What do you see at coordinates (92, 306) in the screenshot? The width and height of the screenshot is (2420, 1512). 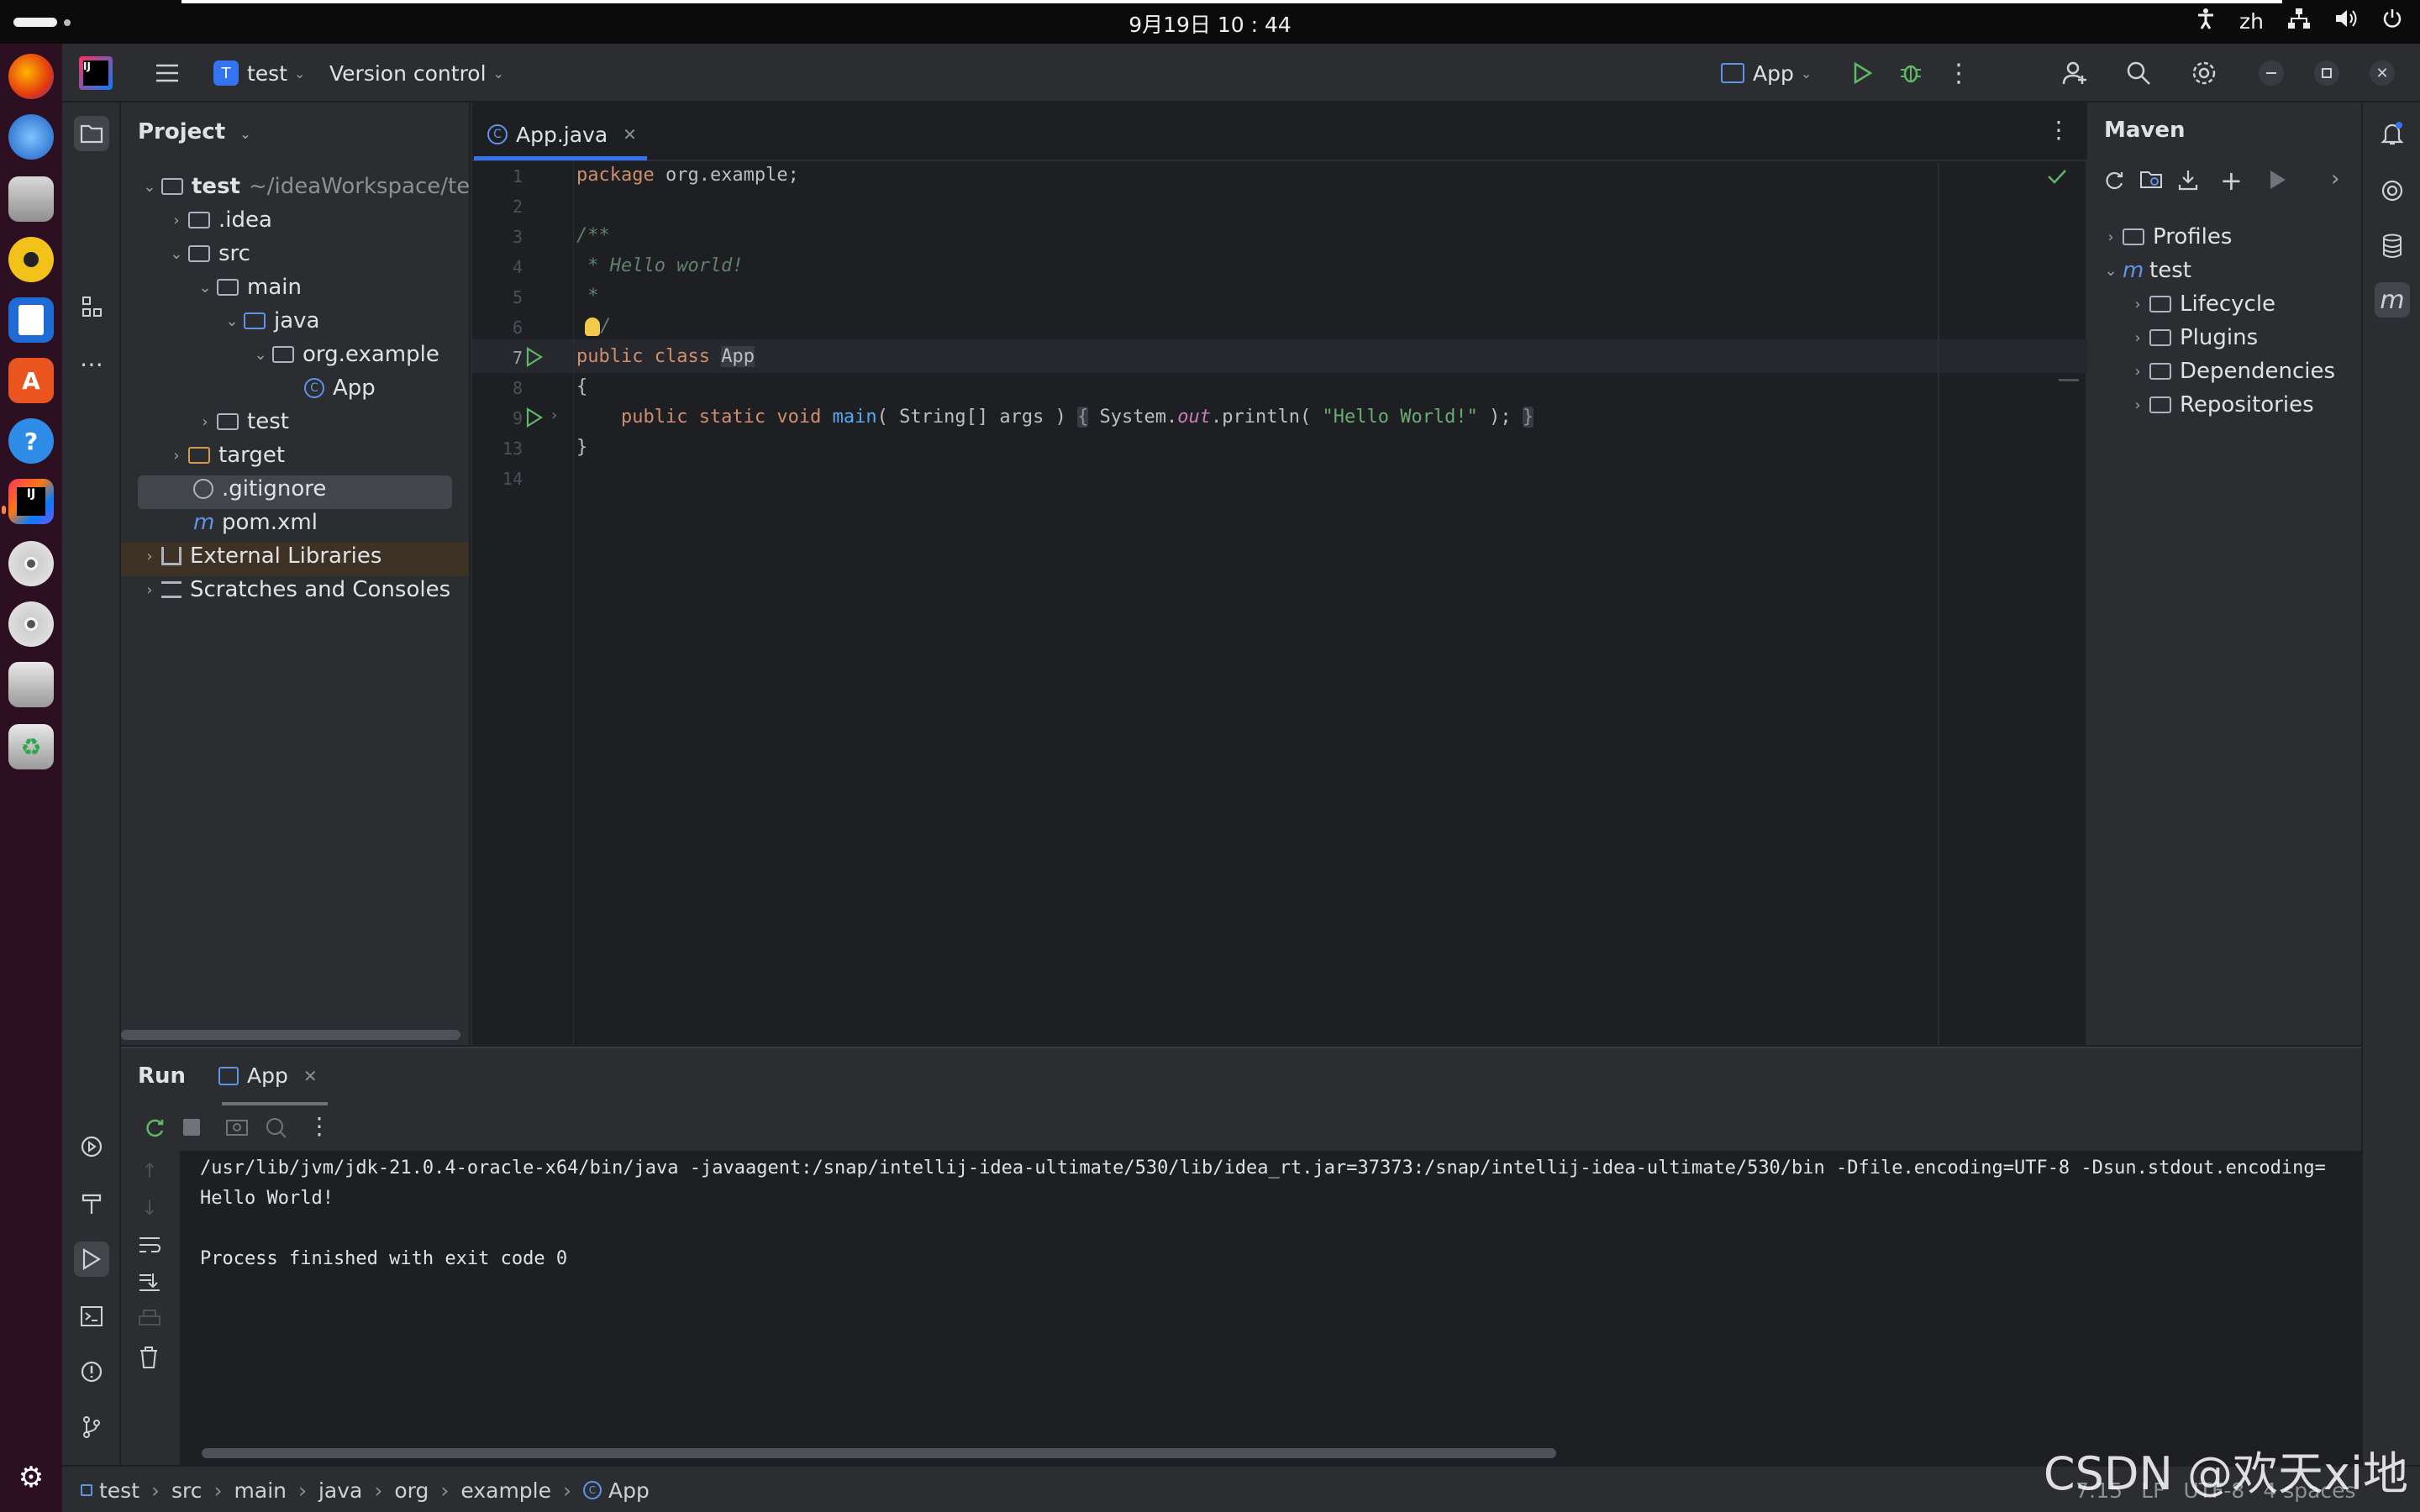 I see `structure-tool-icon` at bounding box center [92, 306].